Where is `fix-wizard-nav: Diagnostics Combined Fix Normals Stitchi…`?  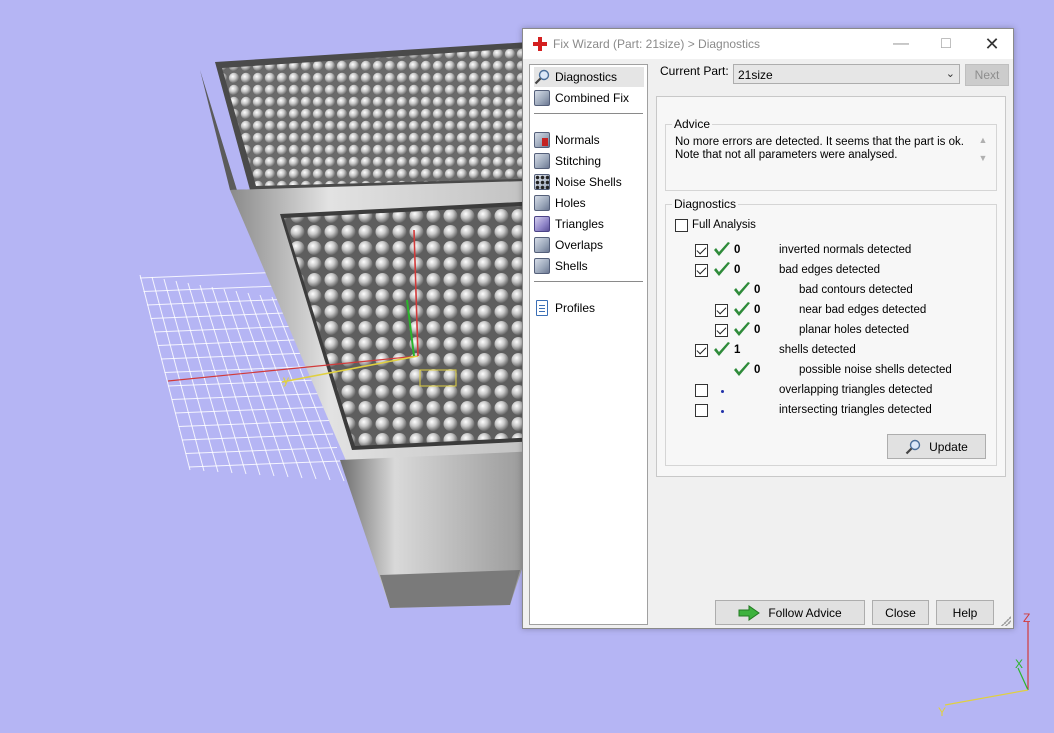
fix-wizard-nav: Diagnostics Combined Fix Normals Stitchi… is located at coordinates (588, 344).